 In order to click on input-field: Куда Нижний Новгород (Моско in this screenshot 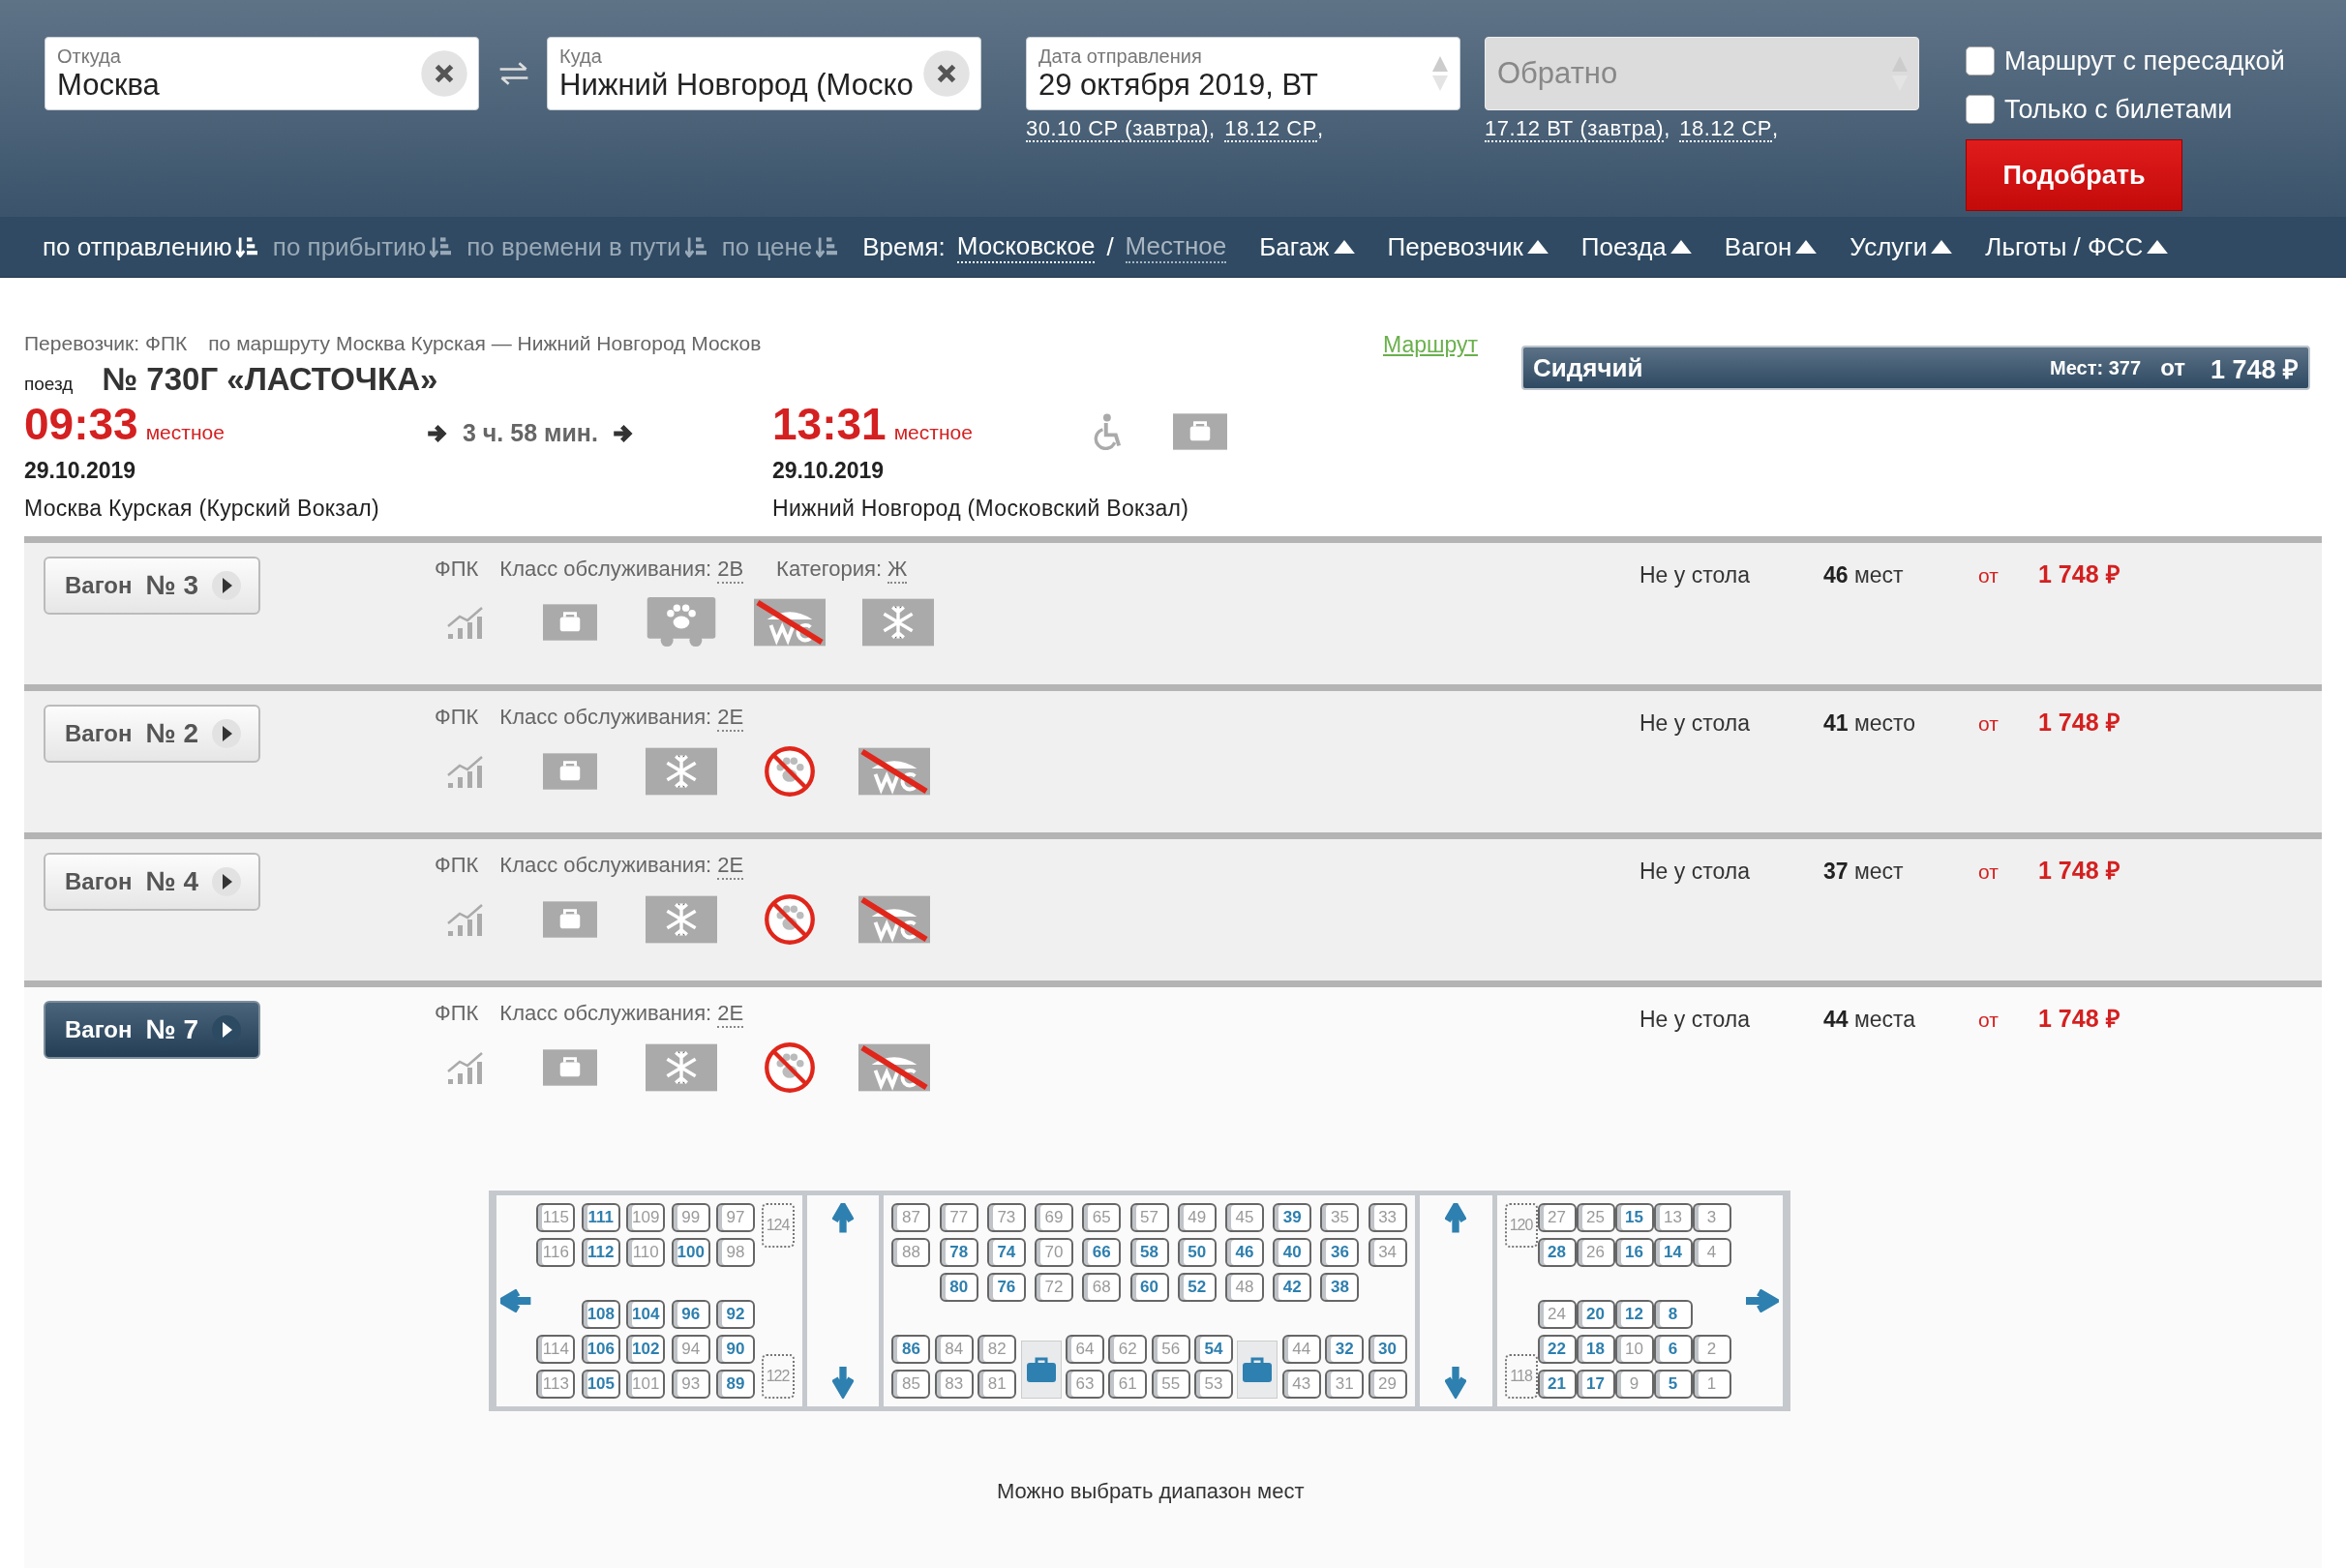, I will do `click(764, 73)`.